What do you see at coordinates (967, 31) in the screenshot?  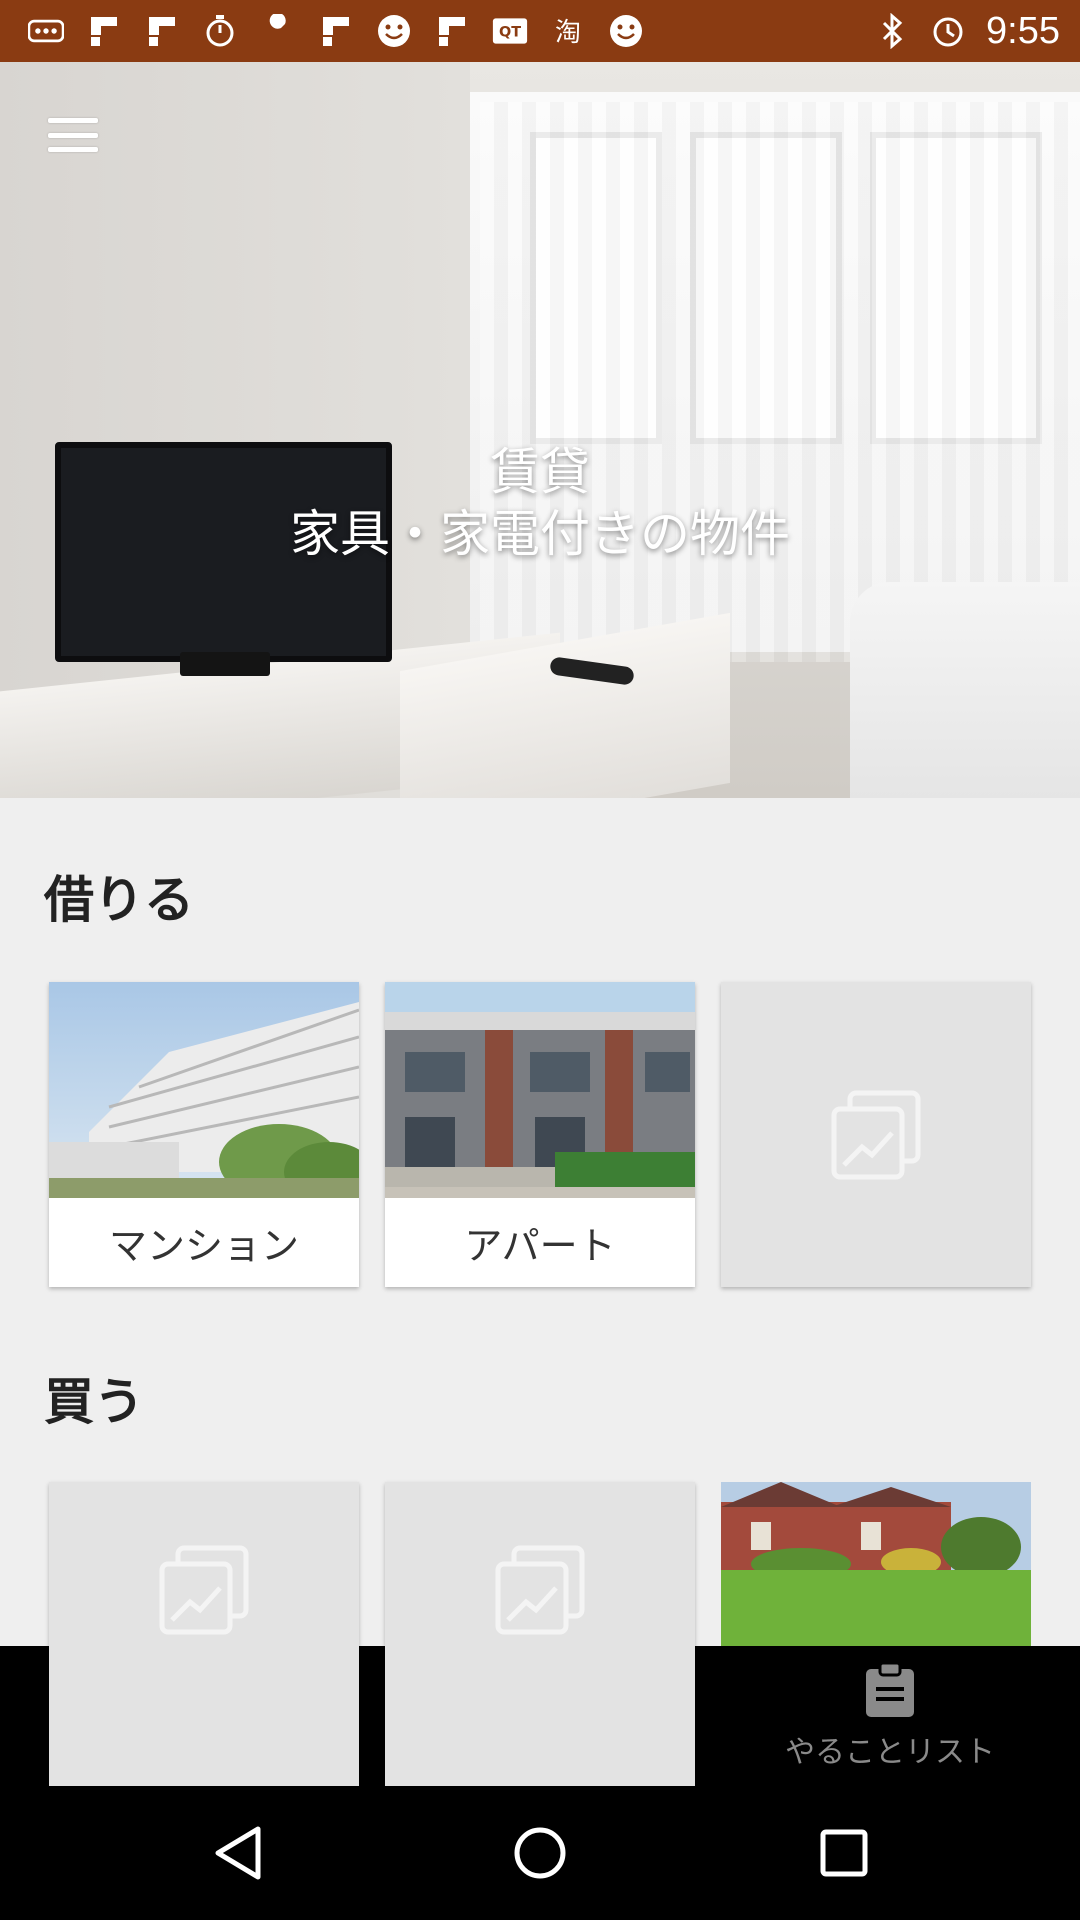 I see `system-status: 9:55` at bounding box center [967, 31].